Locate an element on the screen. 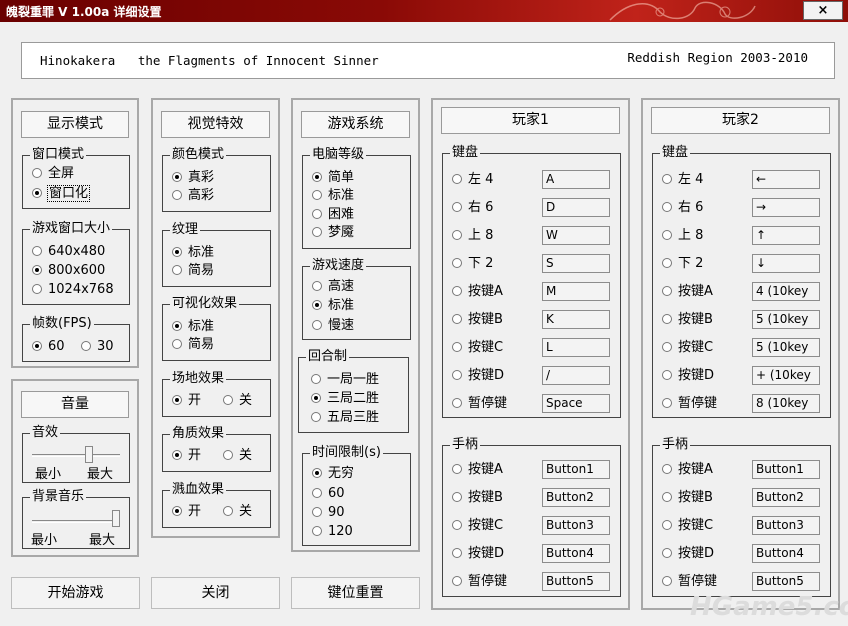 Image resolution: width=848 pixels, height=626 pixels. radio-quality-on: 开 is located at coordinates (186, 456).